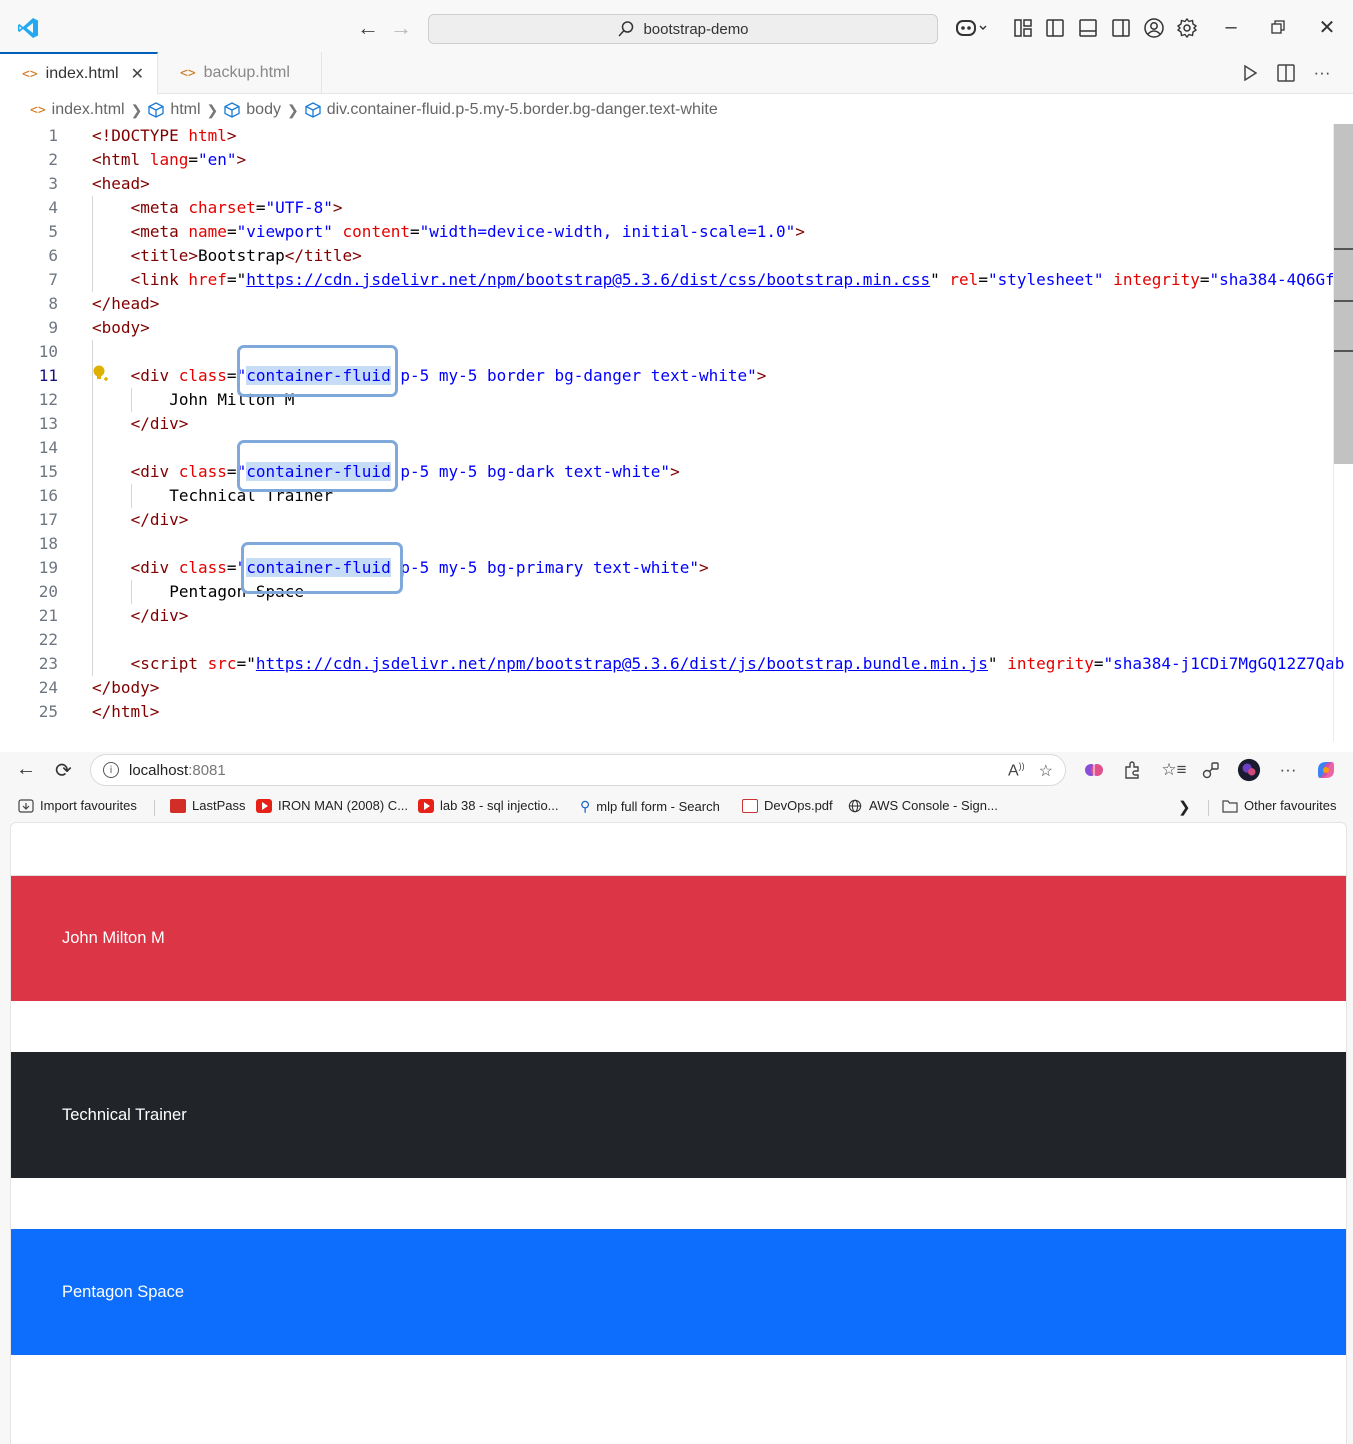 Image resolution: width=1353 pixels, height=1444 pixels. I want to click on toggle-panel-icon, so click(1088, 28).